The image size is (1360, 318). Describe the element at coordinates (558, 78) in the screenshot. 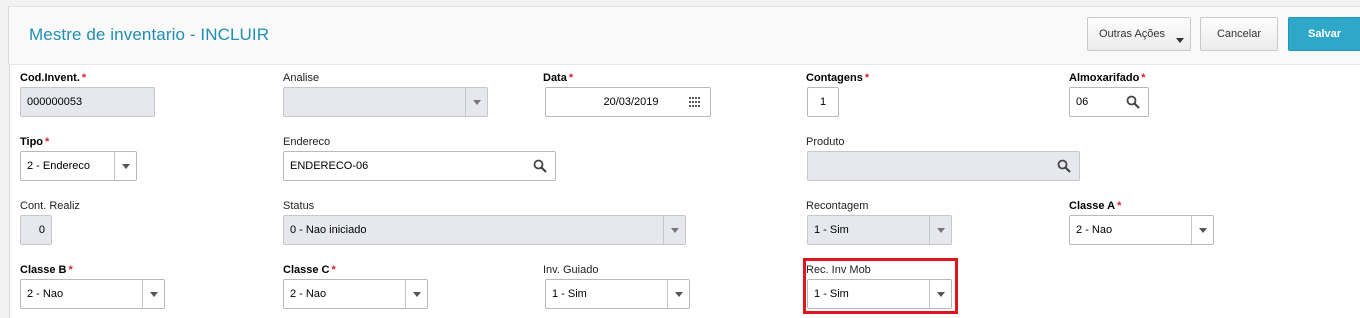

I see `data-label: Data *` at that location.